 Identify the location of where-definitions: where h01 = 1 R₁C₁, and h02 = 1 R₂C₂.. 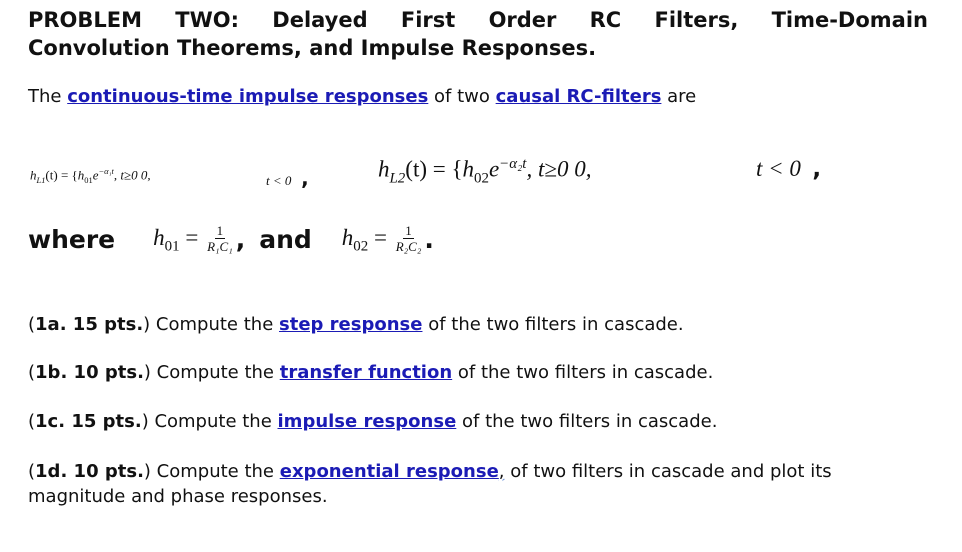
(231, 239).